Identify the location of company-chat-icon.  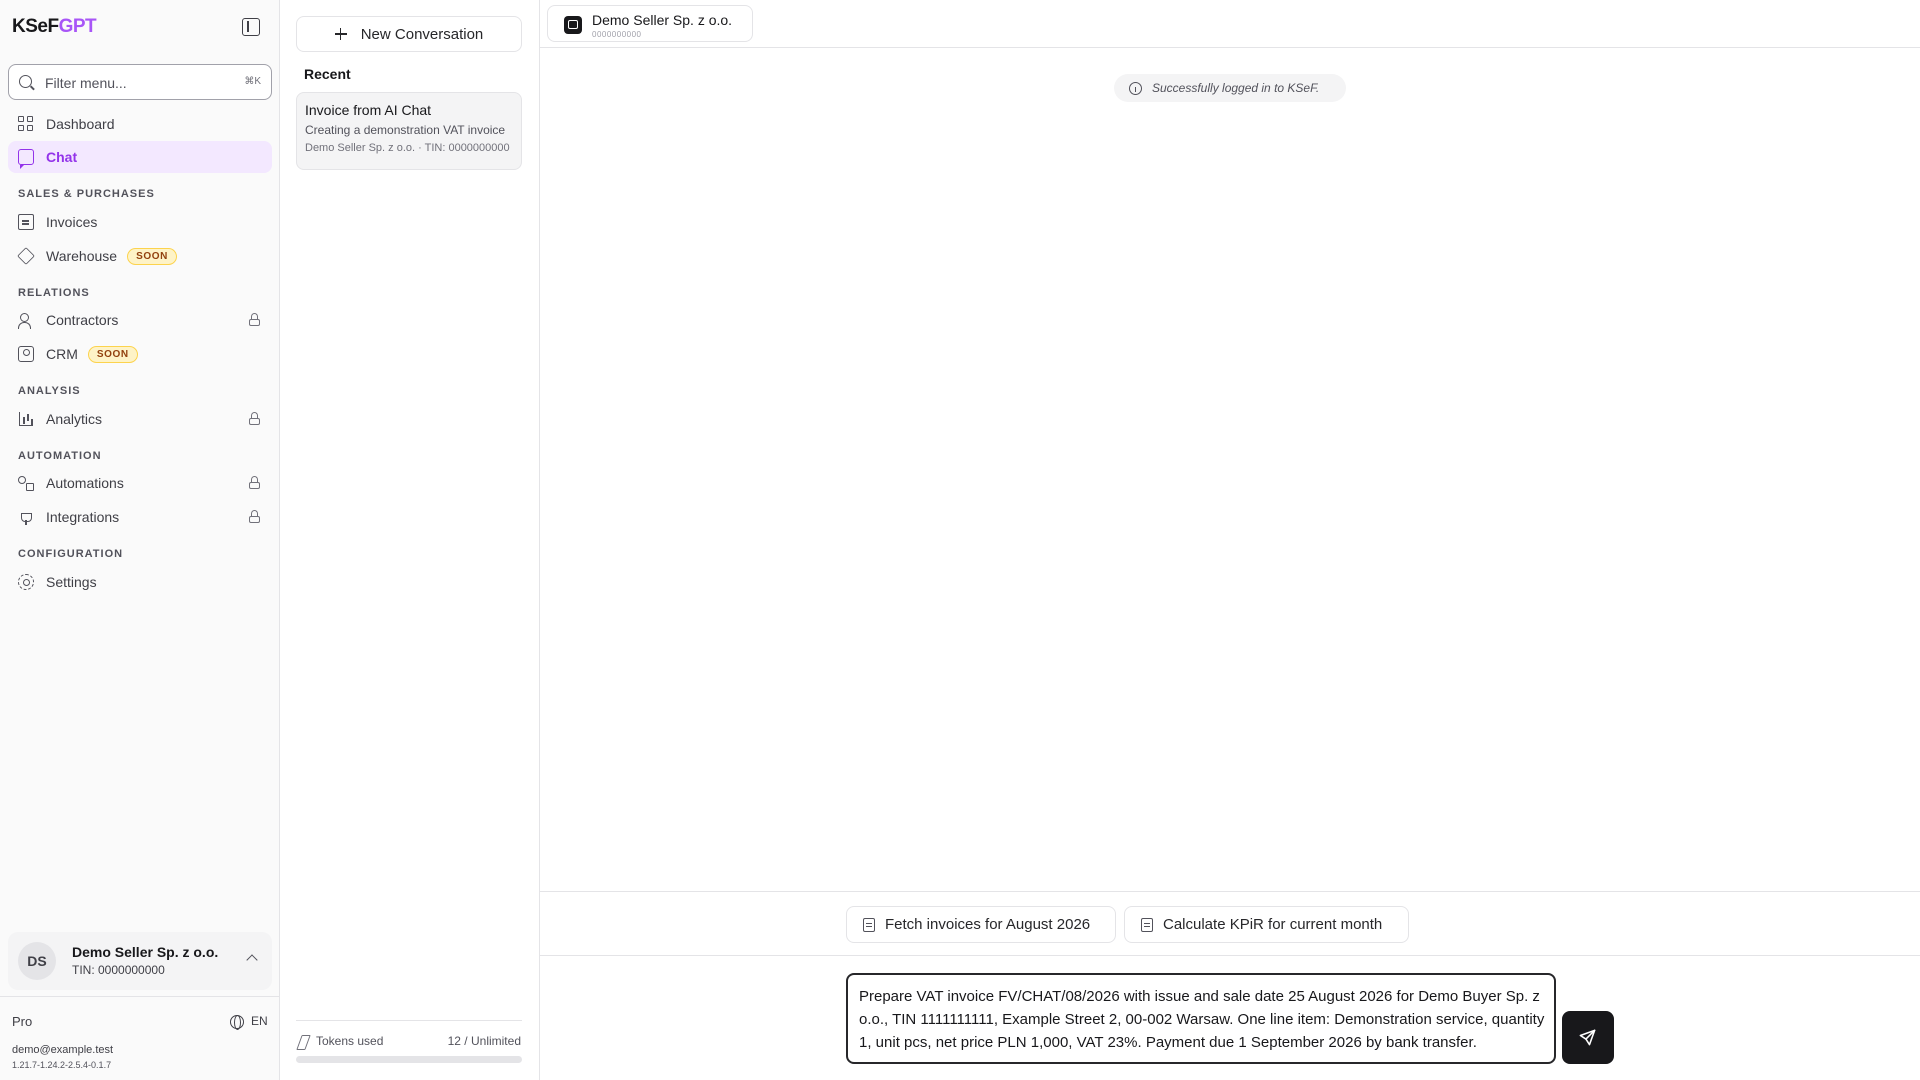
(573, 25).